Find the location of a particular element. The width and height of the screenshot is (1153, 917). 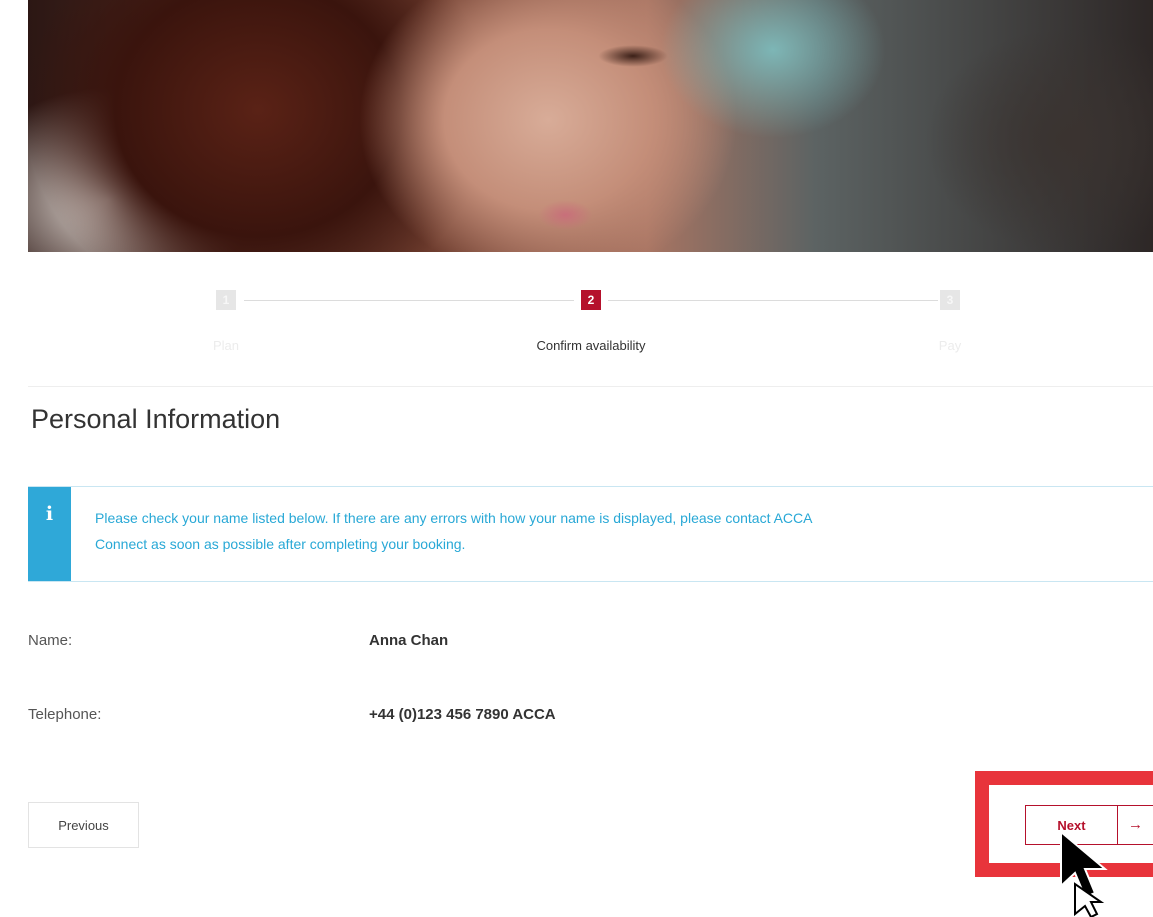

info-bar: i is located at coordinates (49, 534).